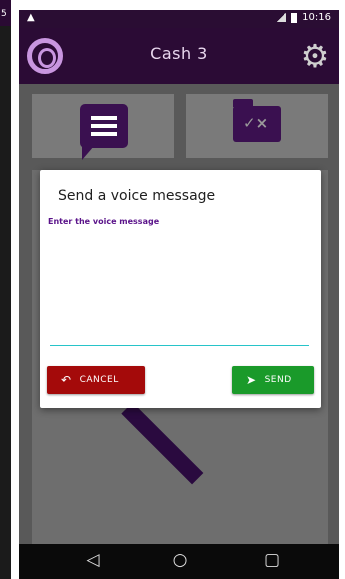 The height and width of the screenshot is (579, 345). I want to click on app-title: Cash 3, so click(179, 53).